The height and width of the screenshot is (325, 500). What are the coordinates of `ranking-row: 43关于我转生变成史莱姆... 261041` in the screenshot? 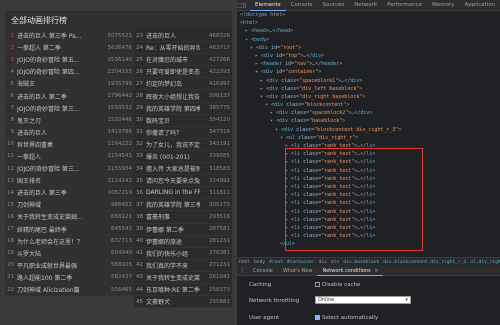 It's located at (183, 277).